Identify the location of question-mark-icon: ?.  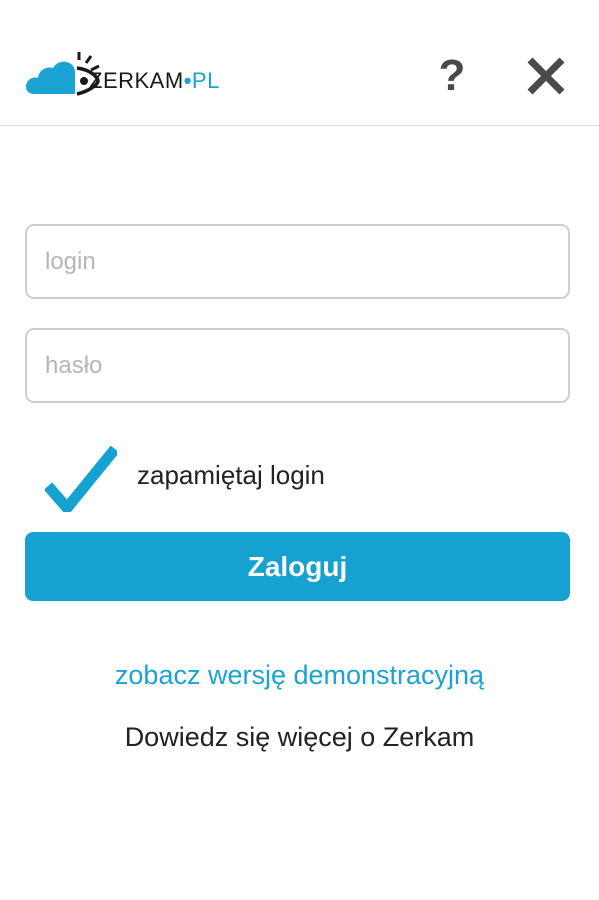
(452, 75).